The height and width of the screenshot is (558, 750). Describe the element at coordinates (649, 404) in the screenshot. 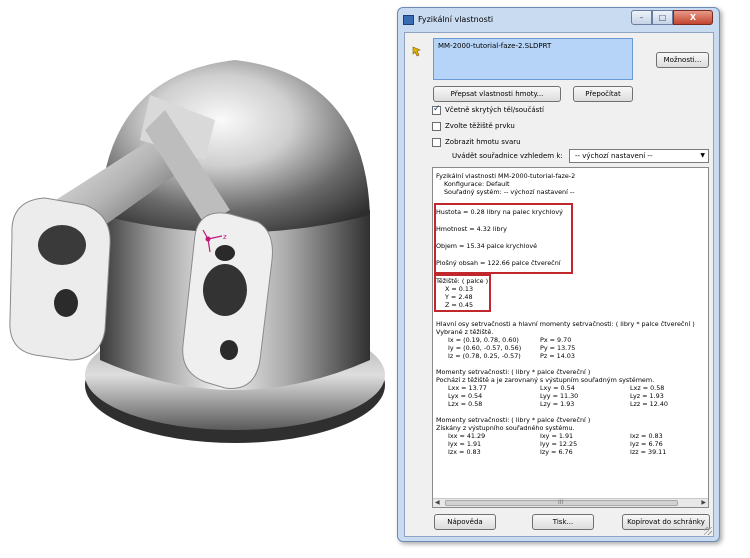

I see `lzz: Lzz = 12.40` at that location.